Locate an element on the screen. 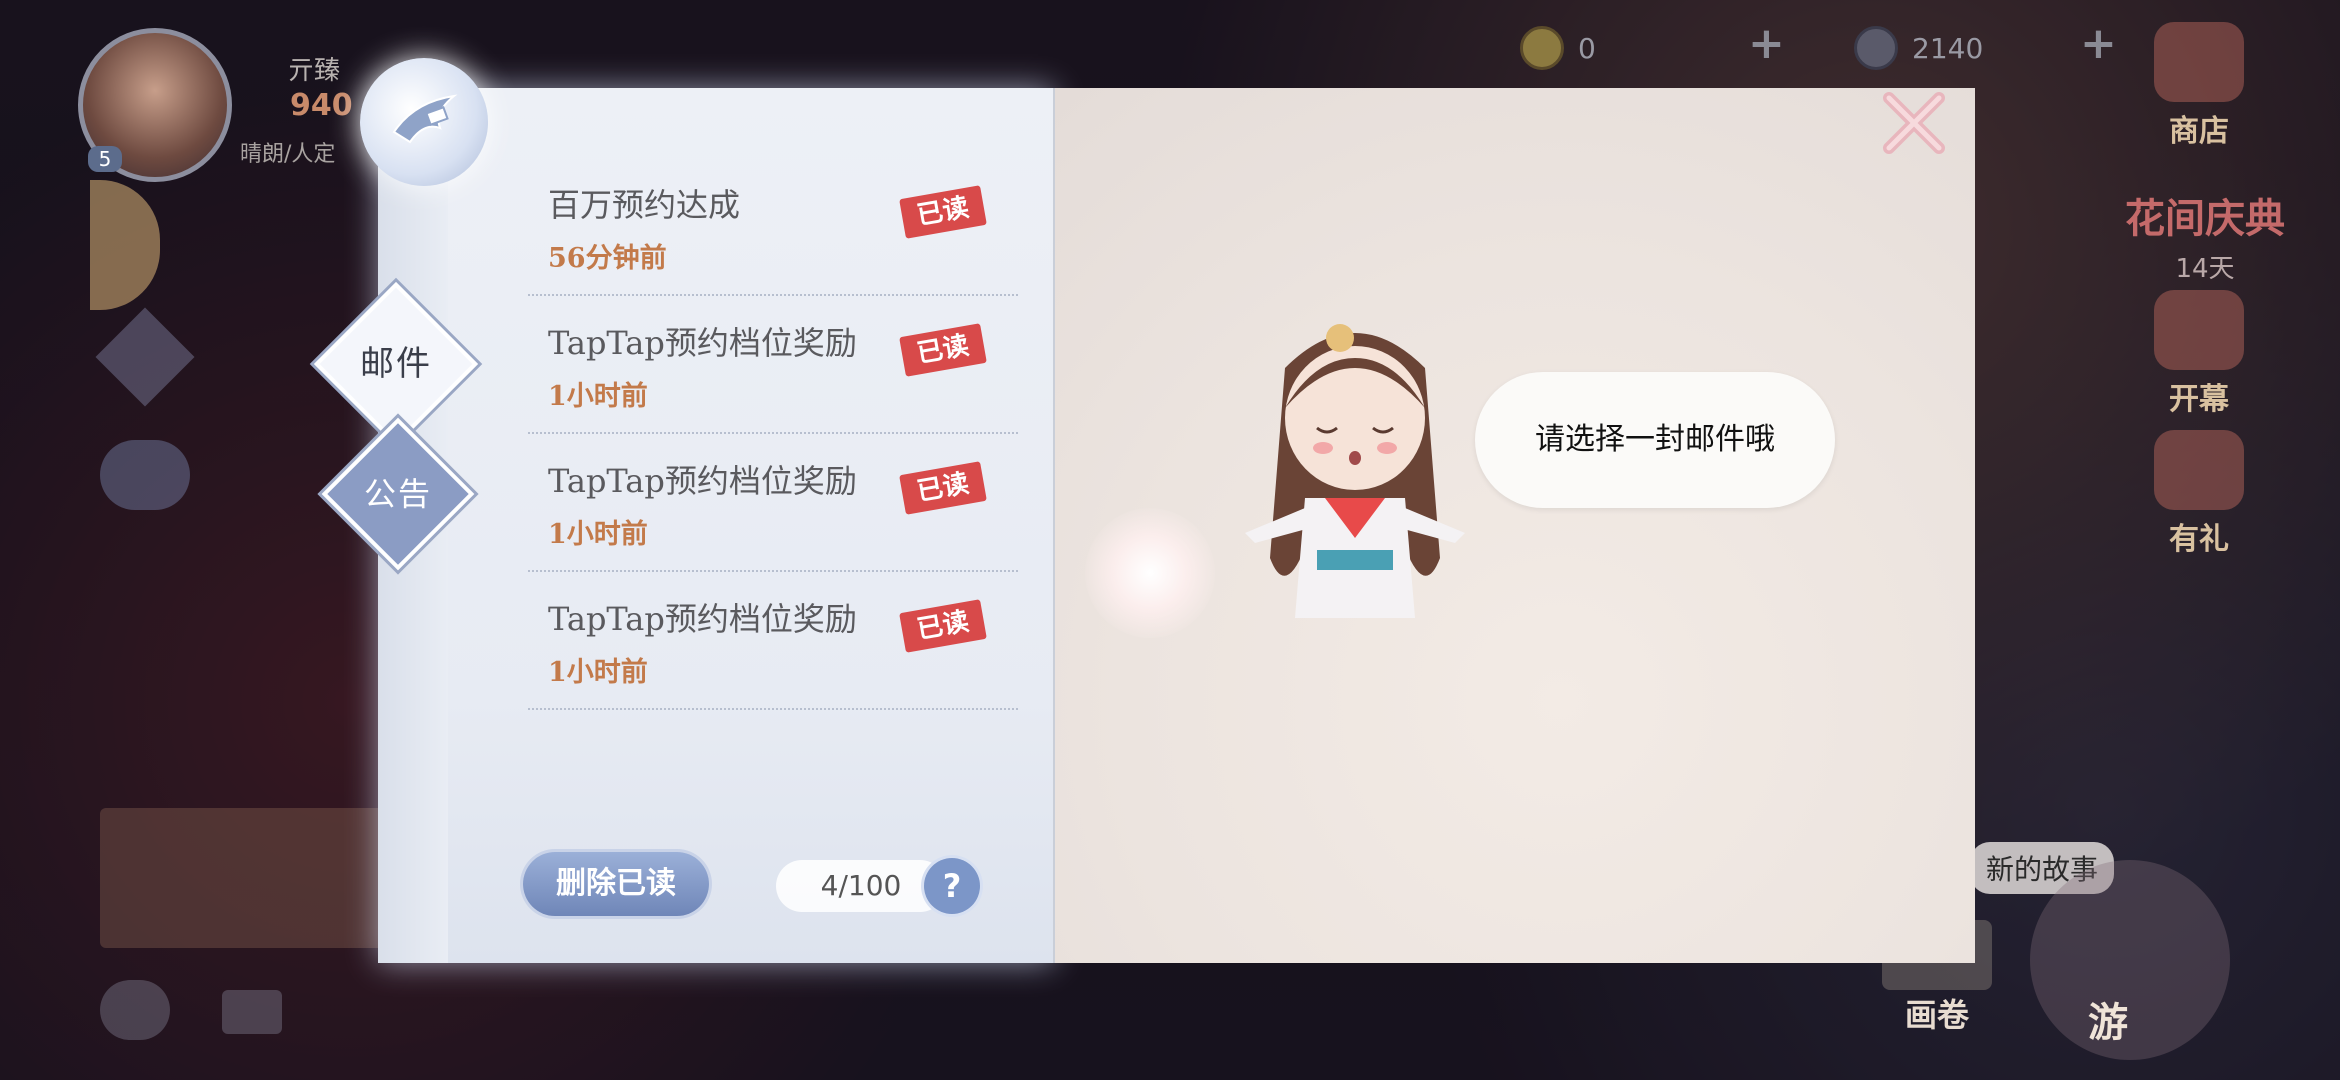 The height and width of the screenshot is (1080, 2340). tab-mail-label: 邮件 is located at coordinates (396, 364).